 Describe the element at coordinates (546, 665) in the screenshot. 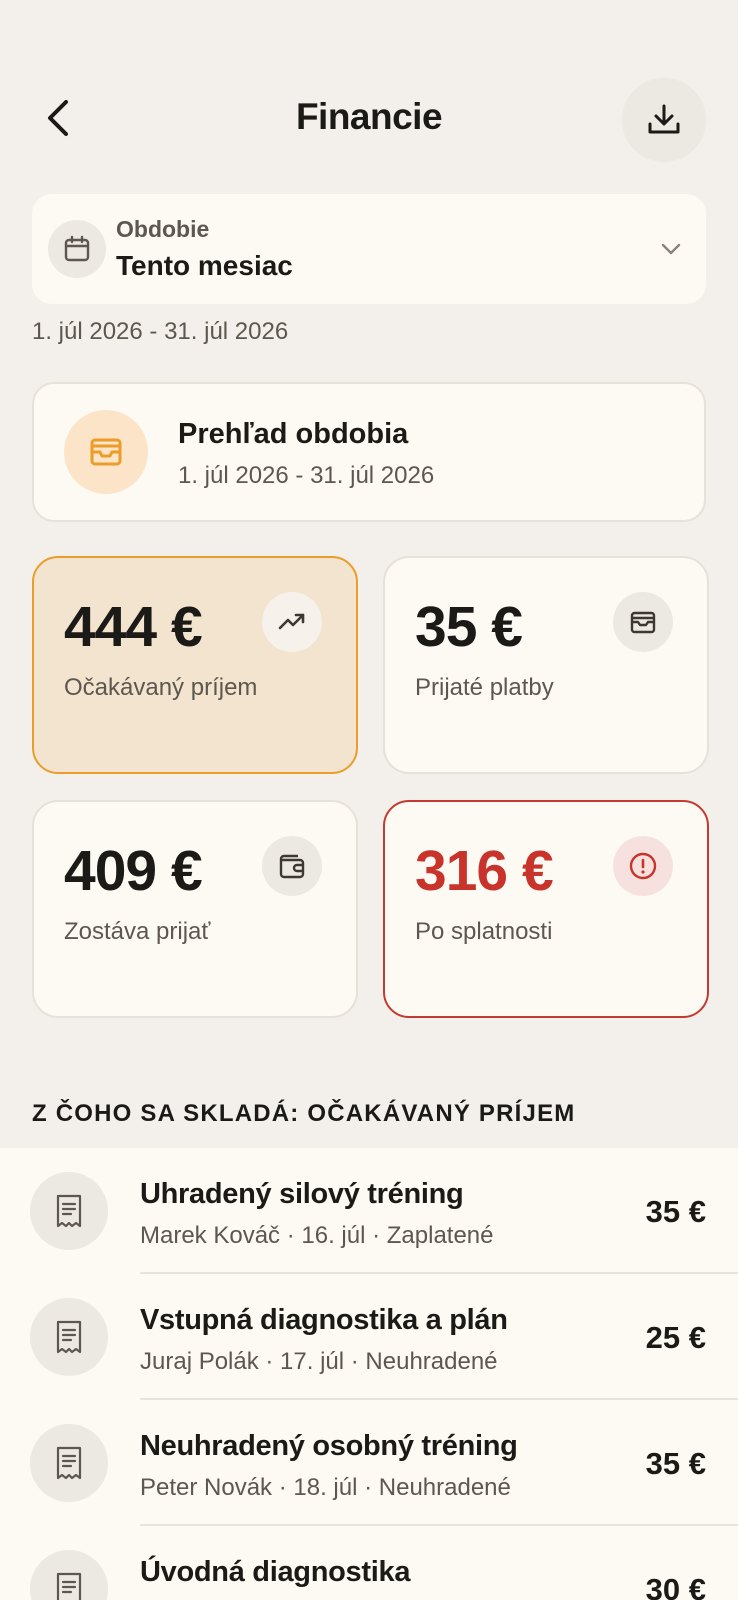

I see `stat-card-received-payments: 35 € Prijaté platby` at that location.